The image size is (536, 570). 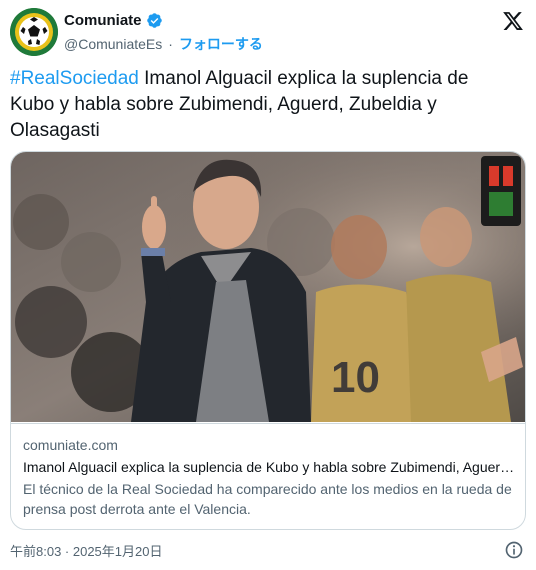 What do you see at coordinates (514, 550) in the screenshot?
I see `info-icon` at bounding box center [514, 550].